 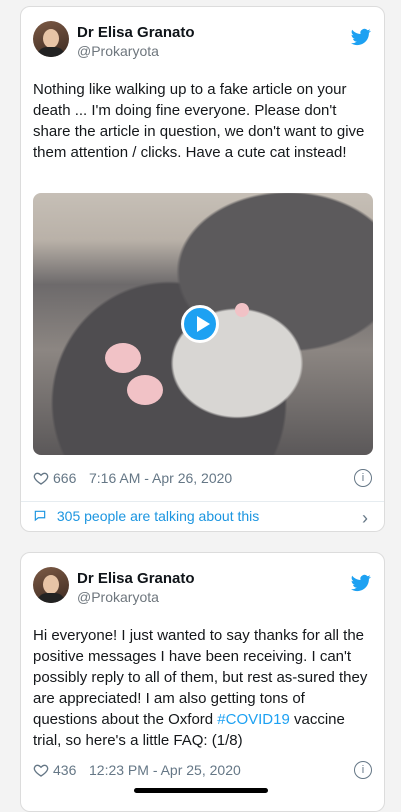 I want to click on chevron-right-icon: ›, so click(x=365, y=518).